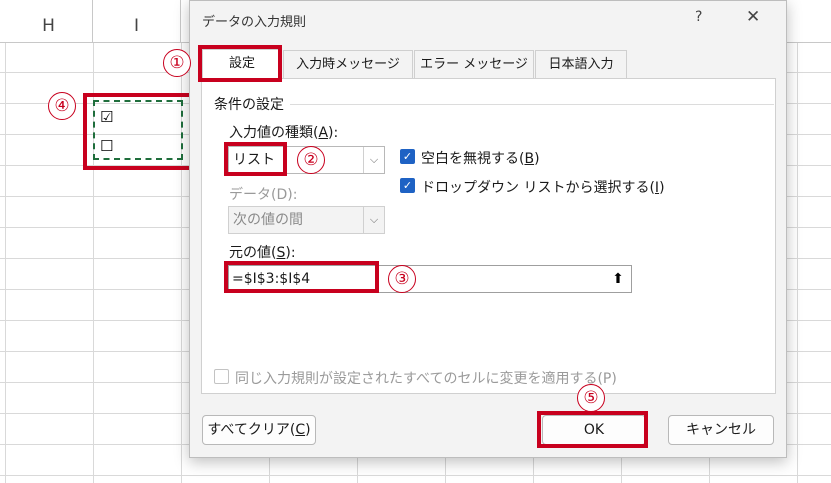  I want to click on group-label: 条件の設定, so click(249, 105).